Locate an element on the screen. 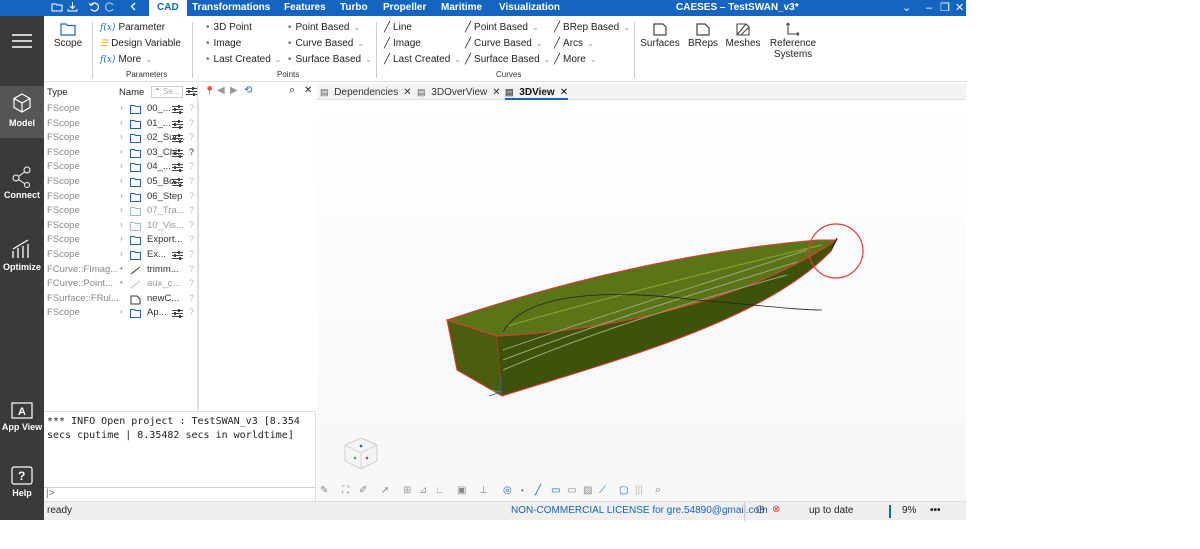 Image resolution: width=1200 pixels, height=549 pixels. tab-propeller: Propeller is located at coordinates (404, 8).